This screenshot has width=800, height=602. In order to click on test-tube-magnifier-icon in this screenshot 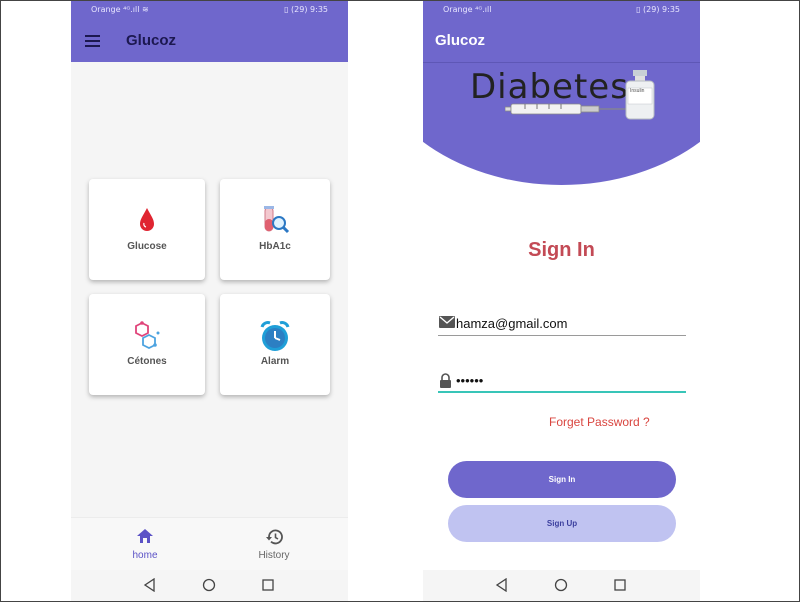, I will do `click(275, 219)`.